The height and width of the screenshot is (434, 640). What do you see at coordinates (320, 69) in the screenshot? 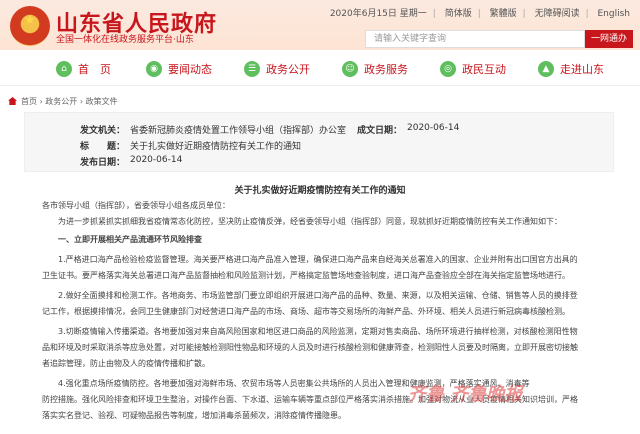
I see `main-nav: ⌂ 首 页 ◉ 要闻动态 ☰ 政务公开 ☺ 政务服务 ◎ 政民互动 ▲ 走进山东` at bounding box center [320, 69].